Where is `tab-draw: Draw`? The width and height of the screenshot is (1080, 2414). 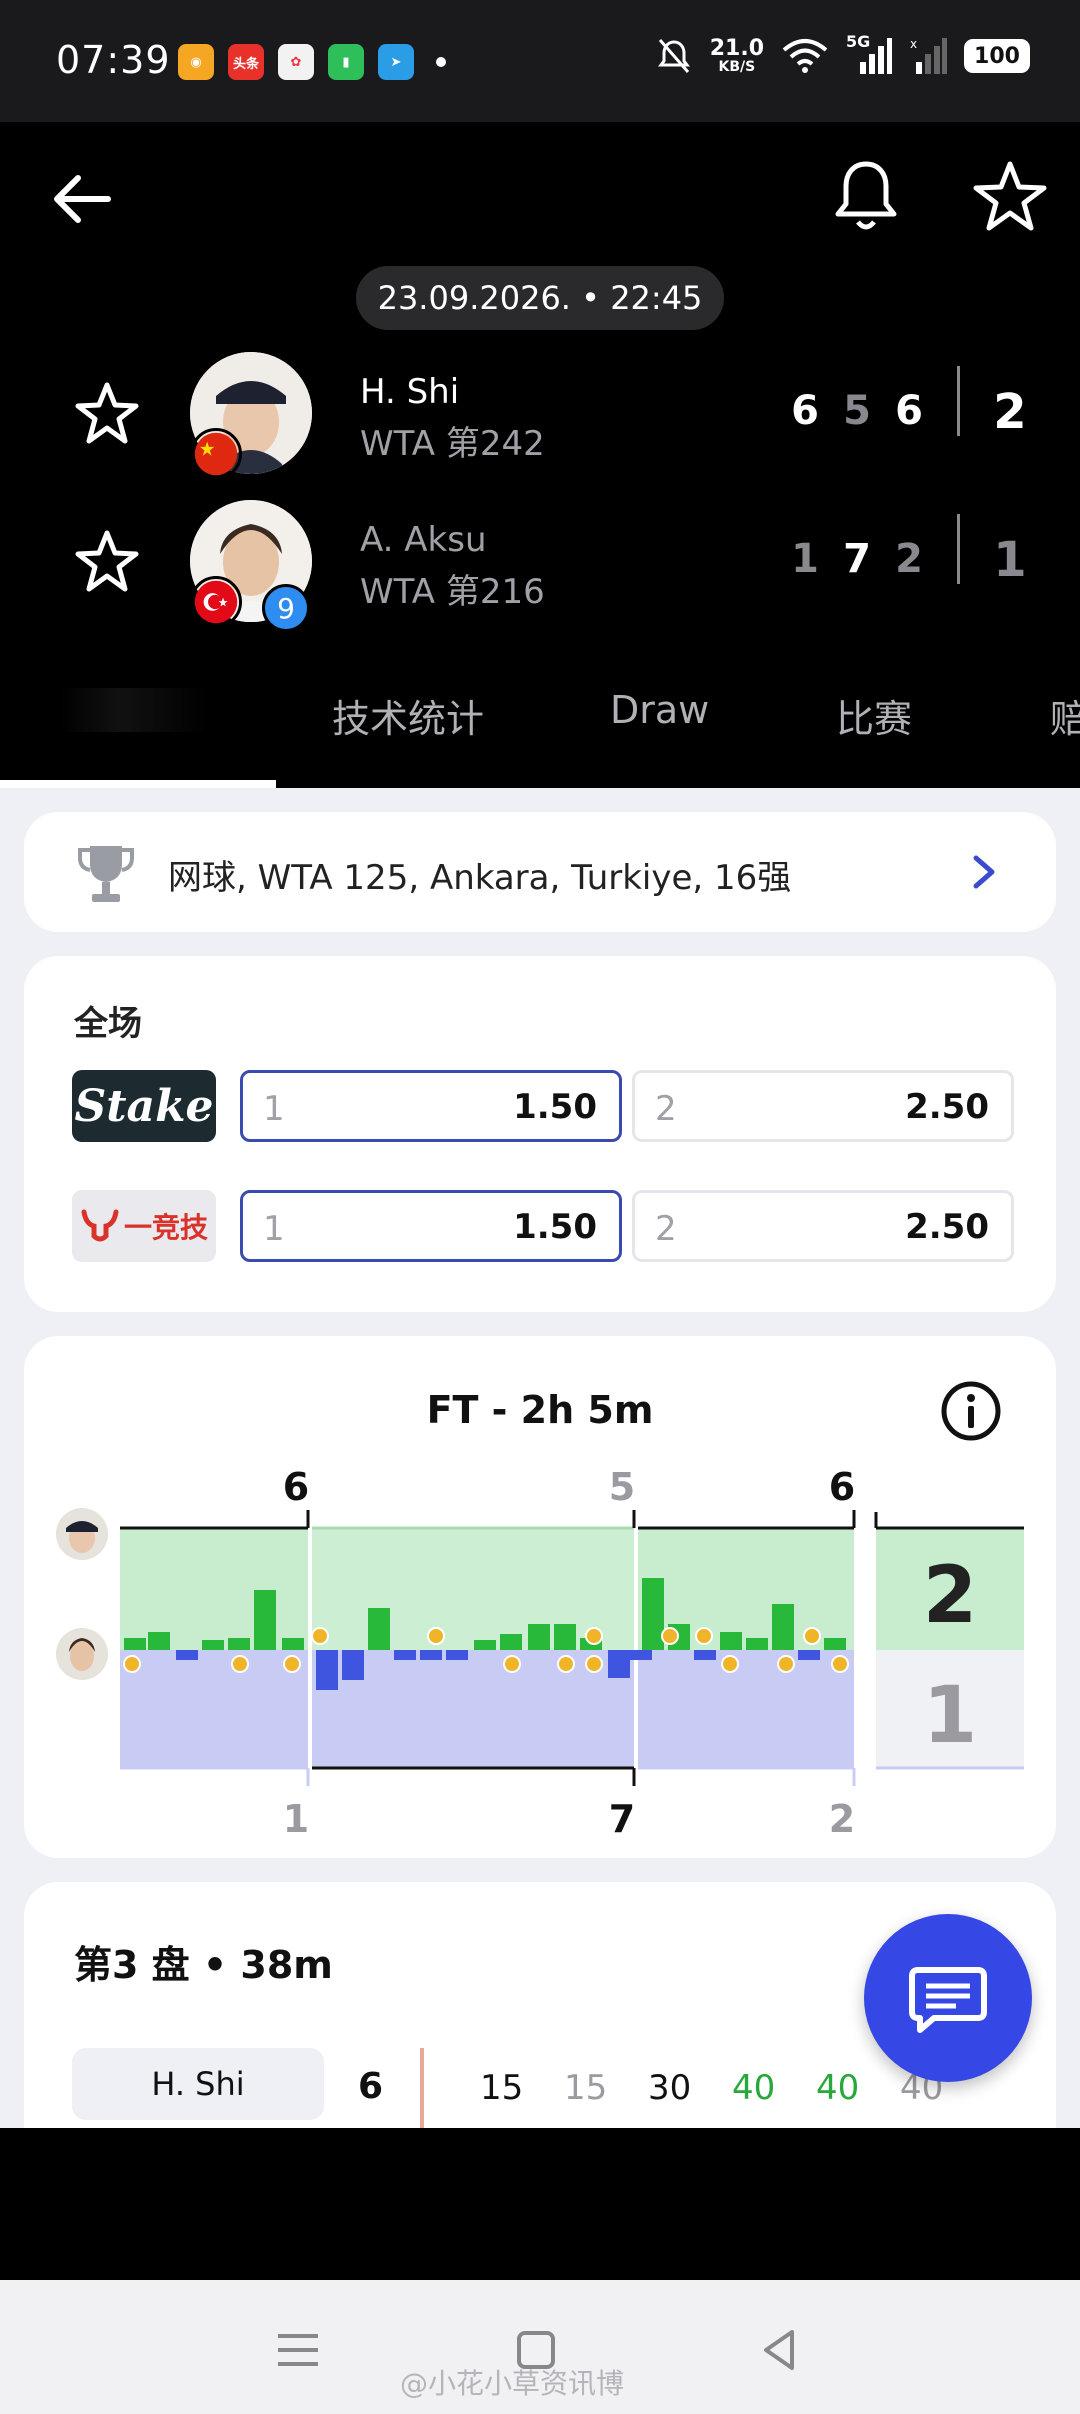 tab-draw: Draw is located at coordinates (659, 710).